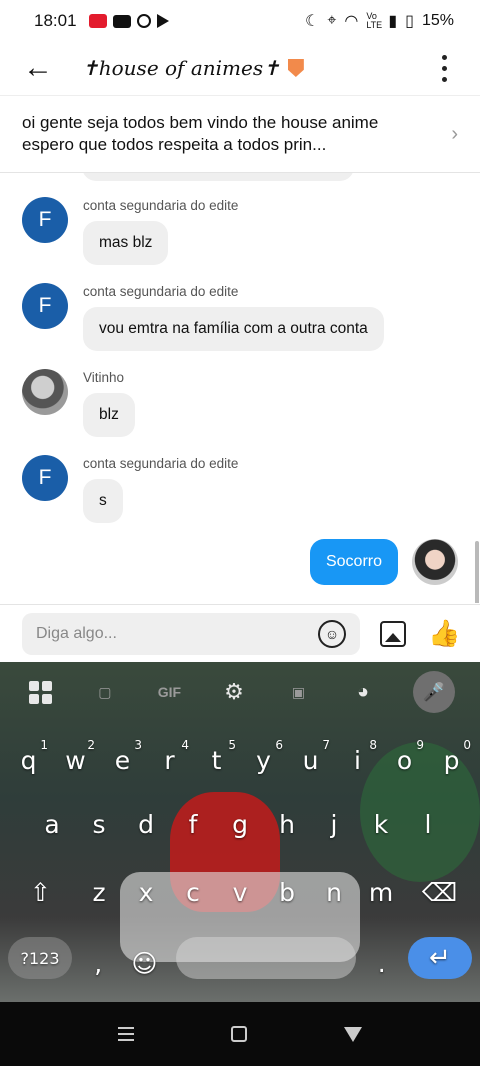  What do you see at coordinates (451, 760) in the screenshot?
I see `key-p: p0` at bounding box center [451, 760].